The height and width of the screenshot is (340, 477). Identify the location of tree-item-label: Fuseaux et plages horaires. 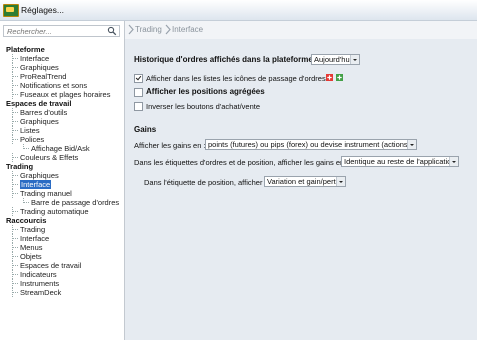
(65, 94).